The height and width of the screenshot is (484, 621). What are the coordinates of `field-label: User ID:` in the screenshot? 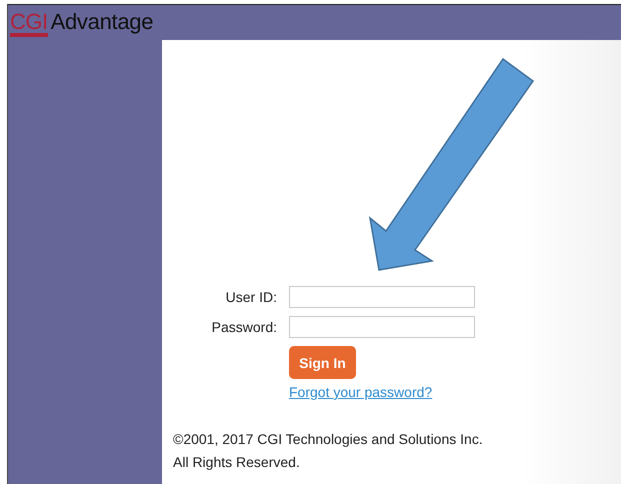 It's located at (251, 297).